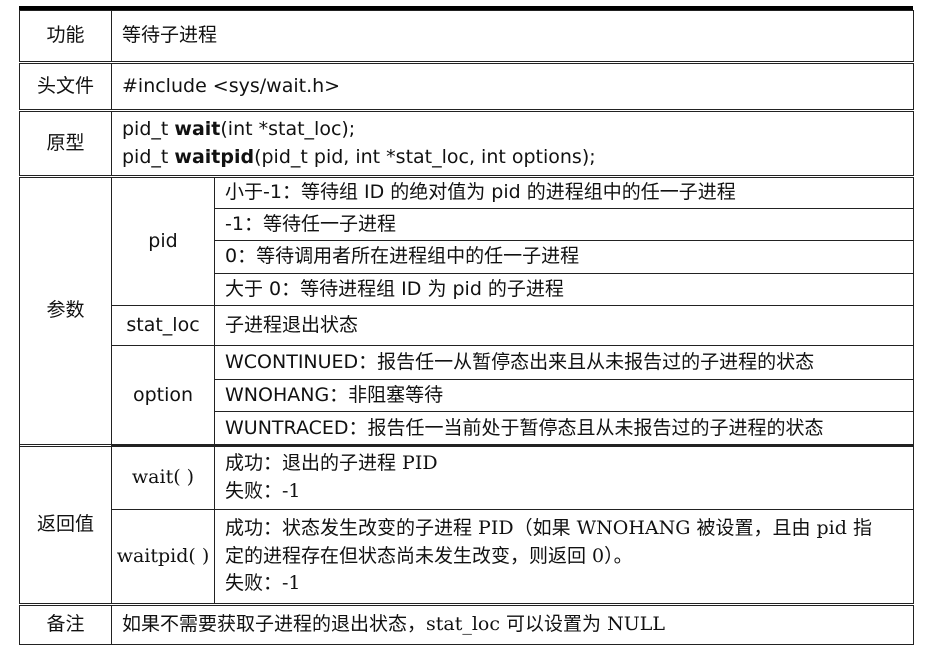  Describe the element at coordinates (564, 289) in the screenshot. I see `param-pid-item: 大于 0：等待进程组 ID 为 pid 的子进程` at that location.